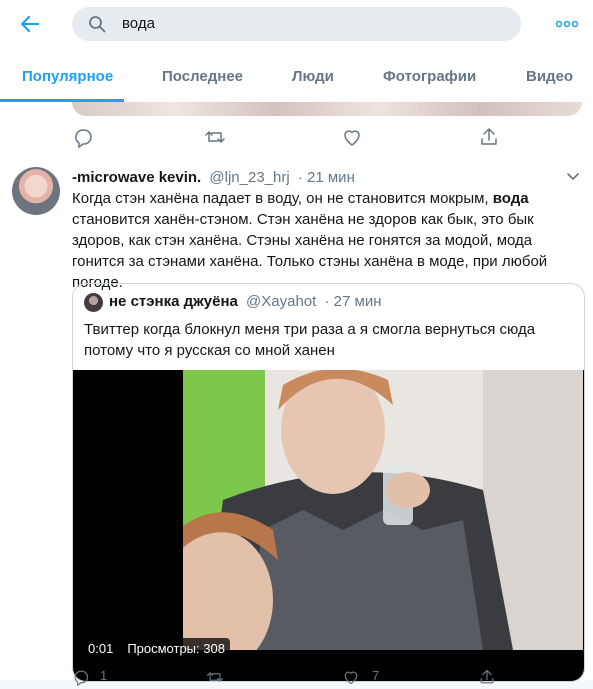  Describe the element at coordinates (176, 648) in the screenshot. I see `video-views: Просмотры: 308` at that location.